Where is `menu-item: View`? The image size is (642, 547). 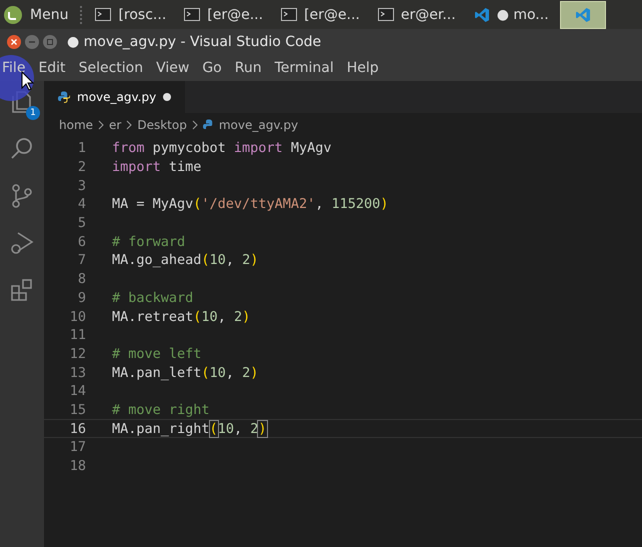
menu-item: View is located at coordinates (173, 68).